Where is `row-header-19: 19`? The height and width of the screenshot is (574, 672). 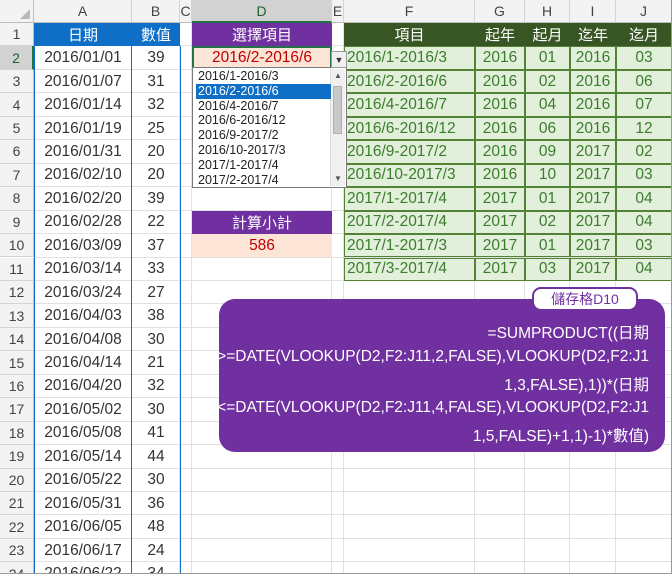 row-header-19: 19 is located at coordinates (17, 457).